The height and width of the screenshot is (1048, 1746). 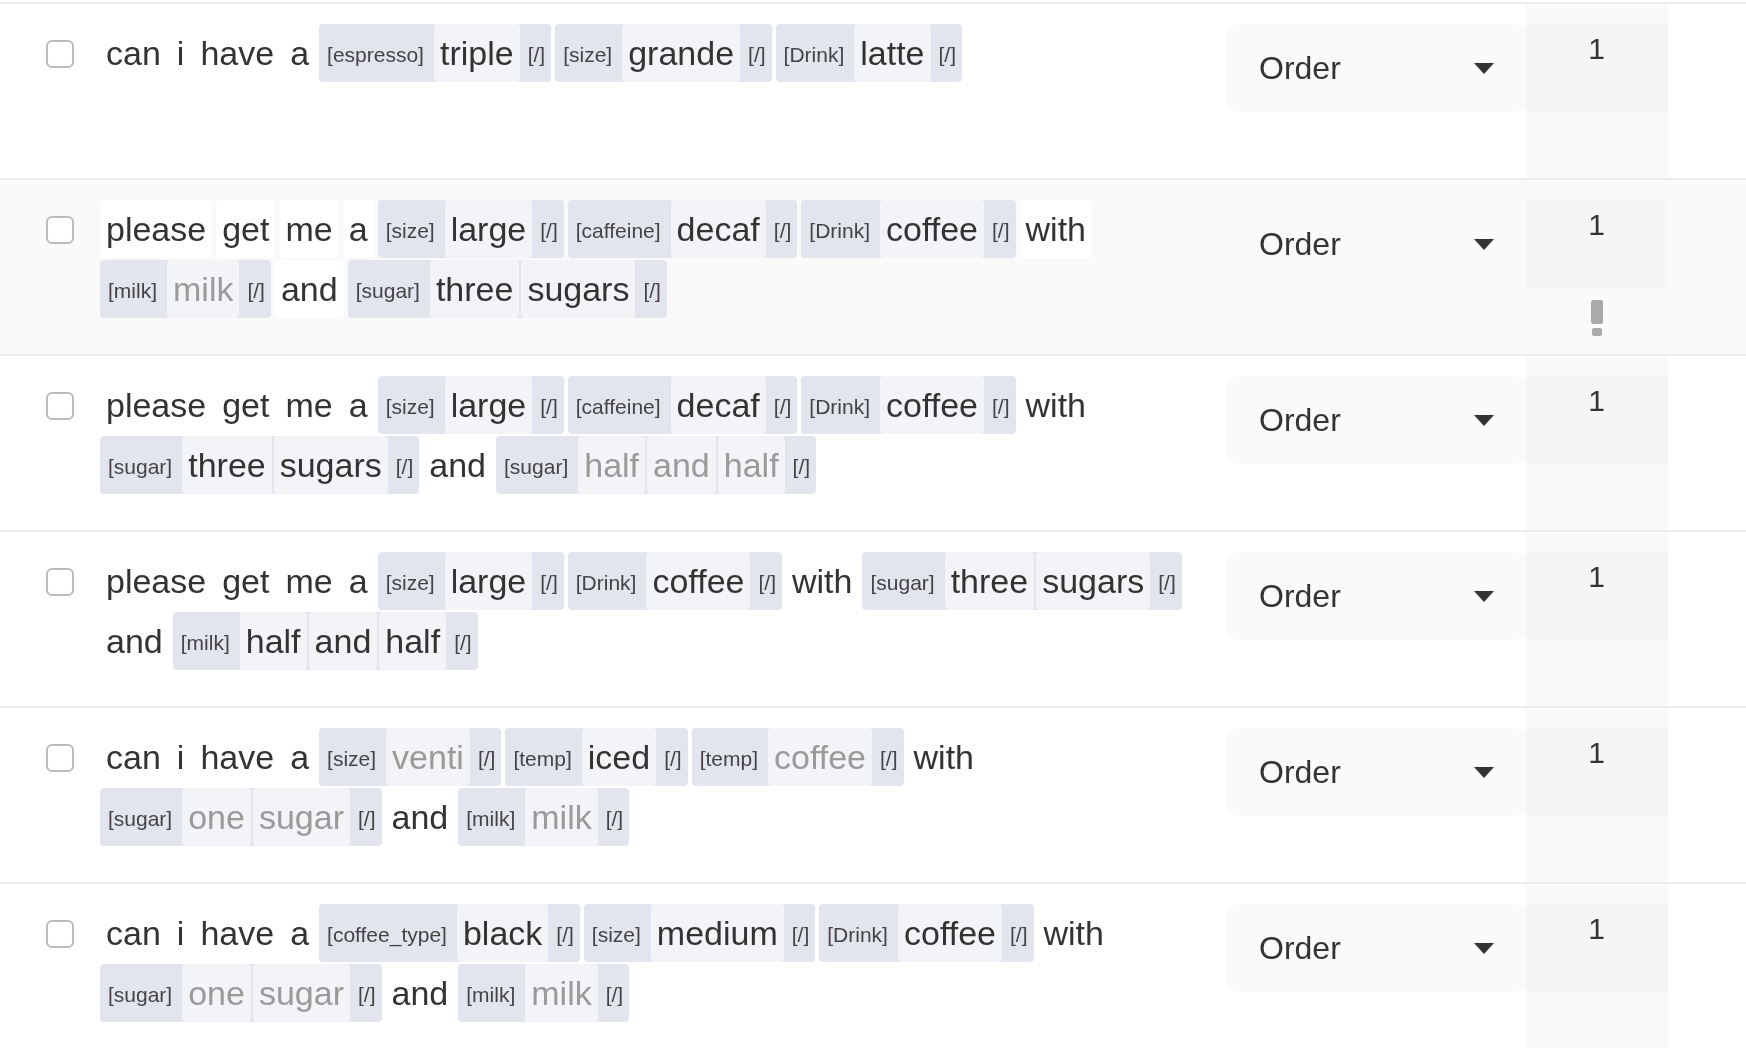 What do you see at coordinates (358, 229) in the screenshot?
I see `utterance-word: a` at bounding box center [358, 229].